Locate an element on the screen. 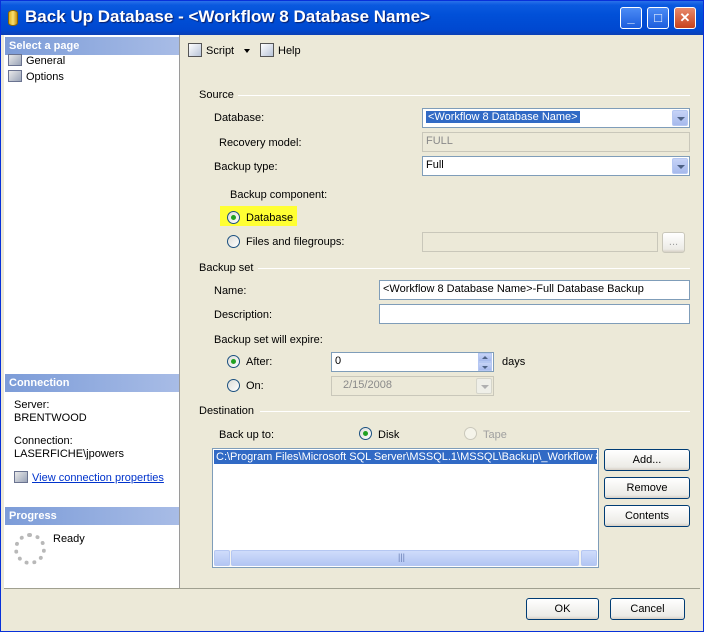  tape-label: Tape is located at coordinates (495, 435).